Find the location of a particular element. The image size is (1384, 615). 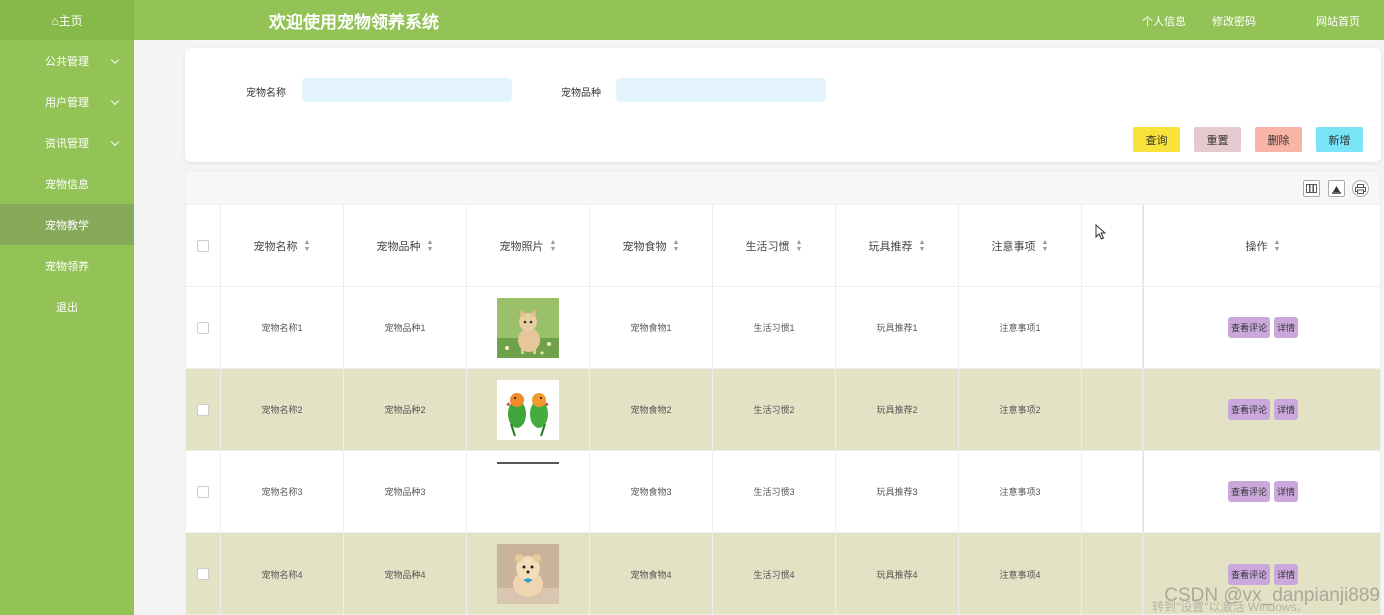

columns-icon is located at coordinates (1311, 188).